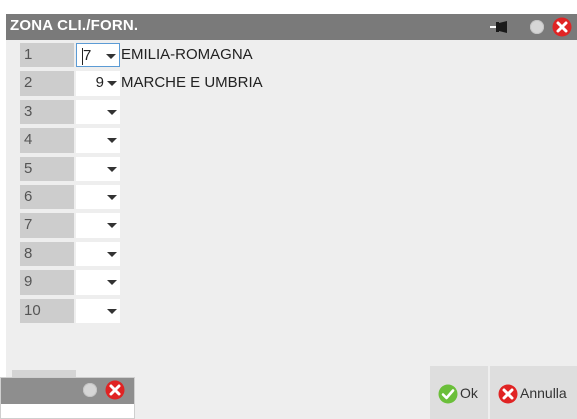  Describe the element at coordinates (469, 393) in the screenshot. I see `ok-button-label: Ok` at that location.